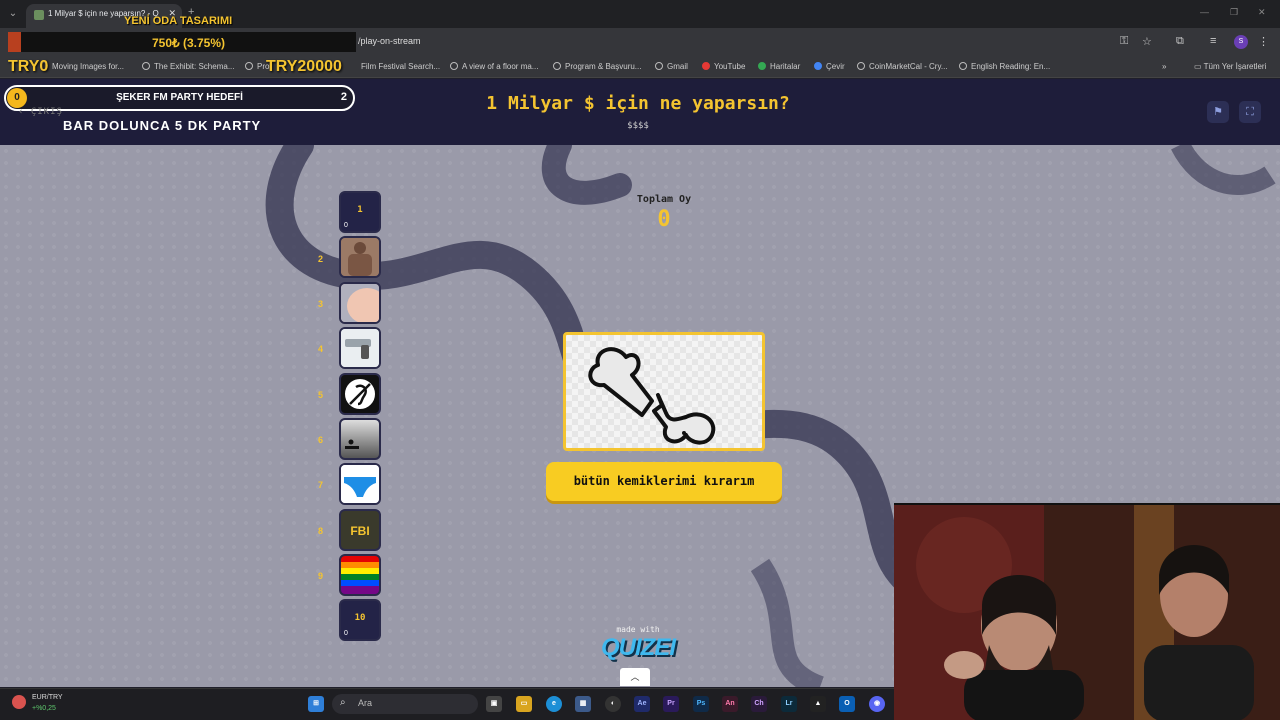  Describe the element at coordinates (1087, 611) in the screenshot. I see `webcam-feed` at that location.